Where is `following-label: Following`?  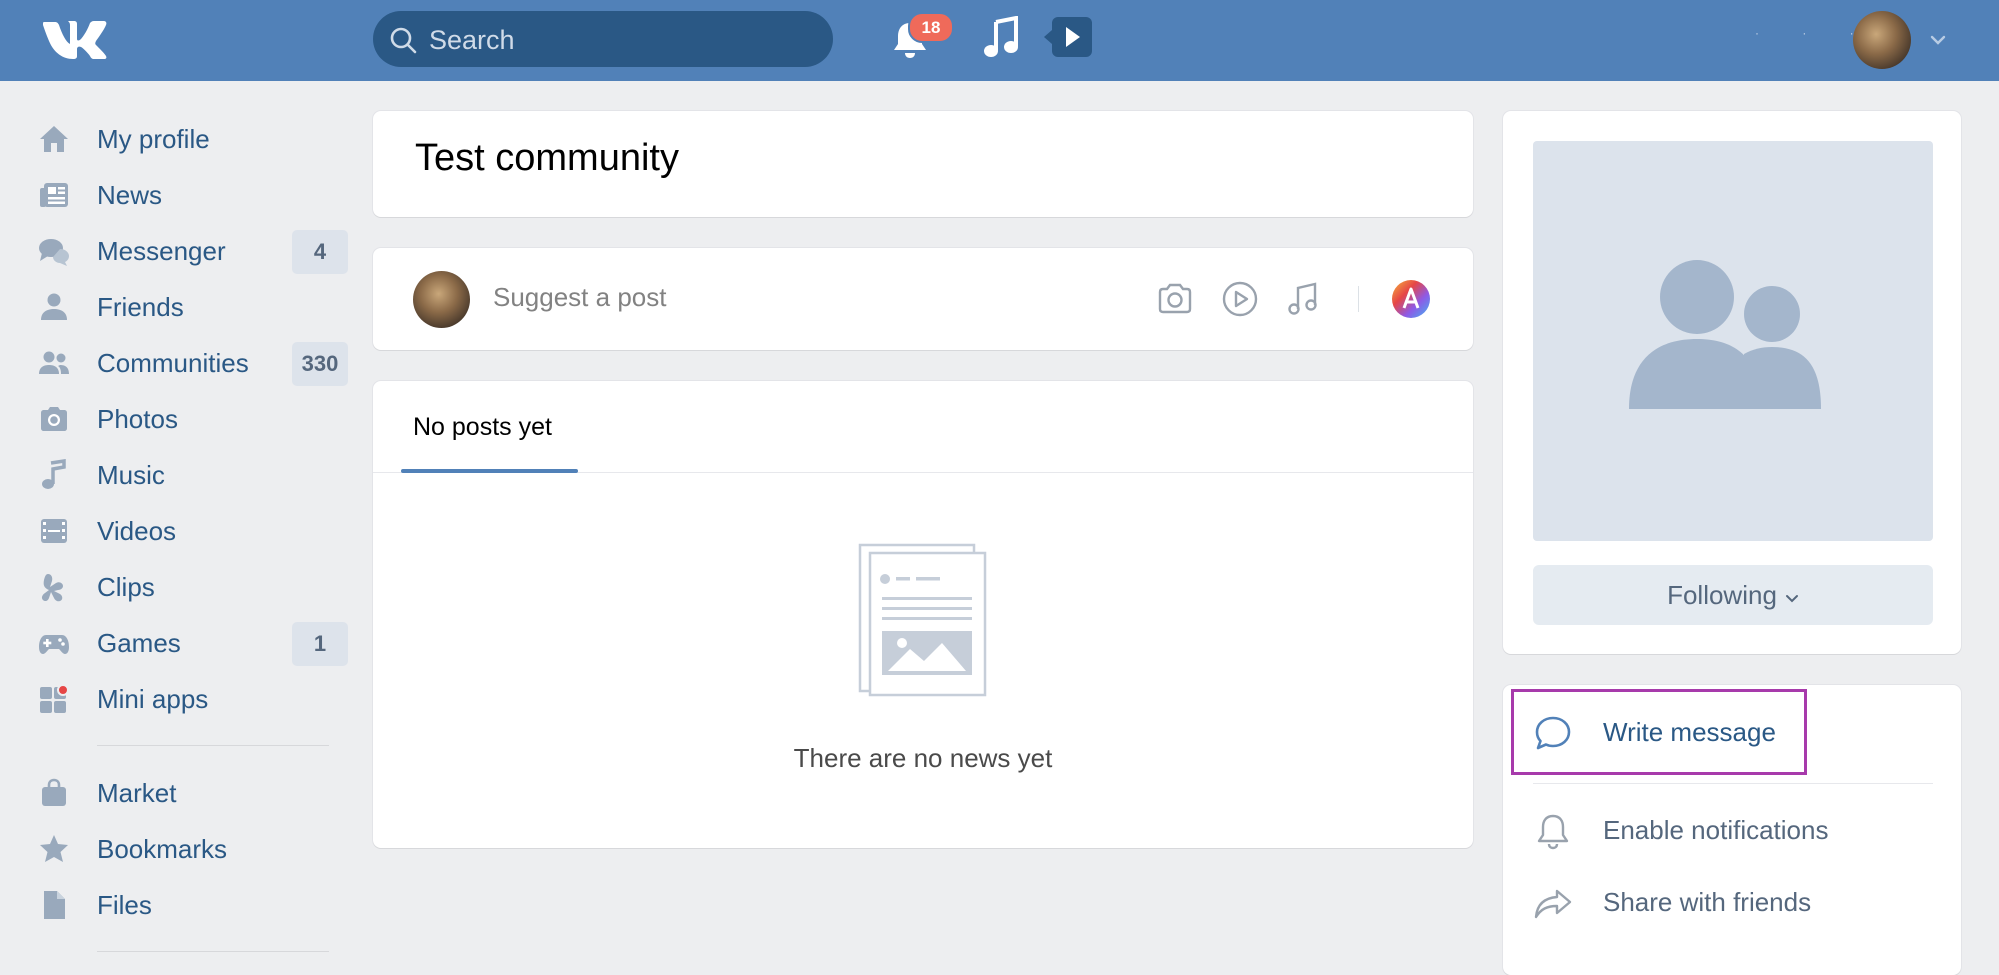
following-label: Following is located at coordinates (1722, 594).